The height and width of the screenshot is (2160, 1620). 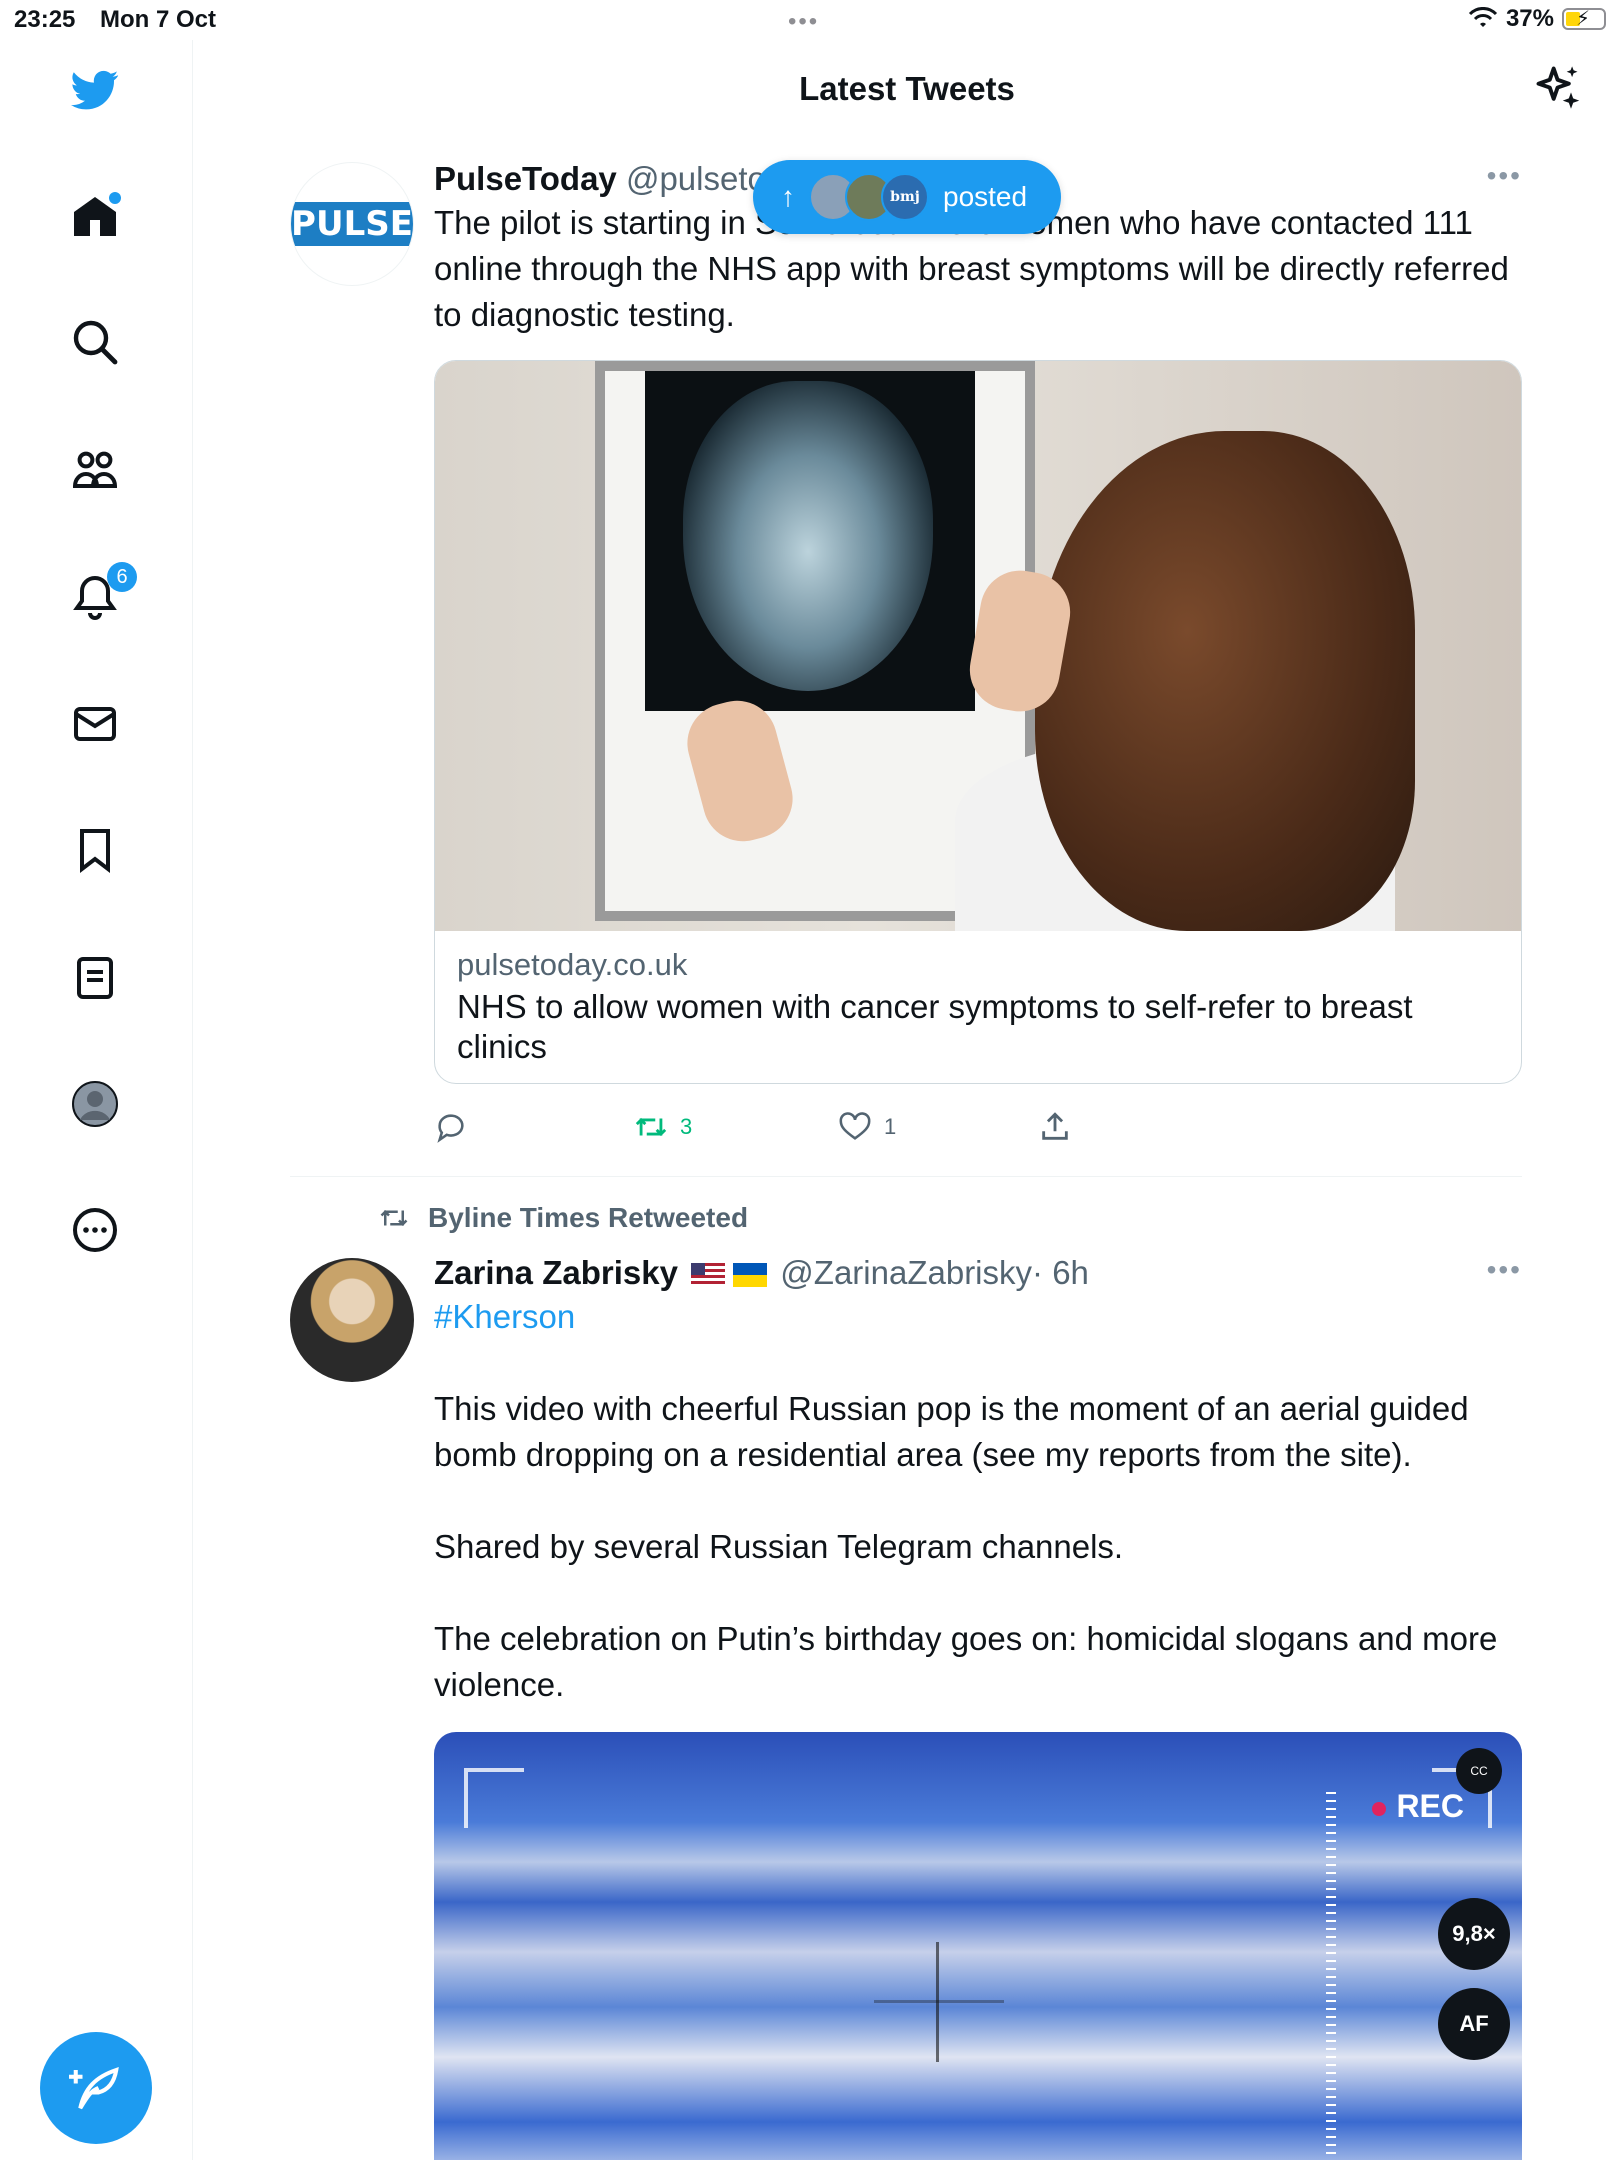 I want to click on posted-label: posted, so click(x=985, y=196).